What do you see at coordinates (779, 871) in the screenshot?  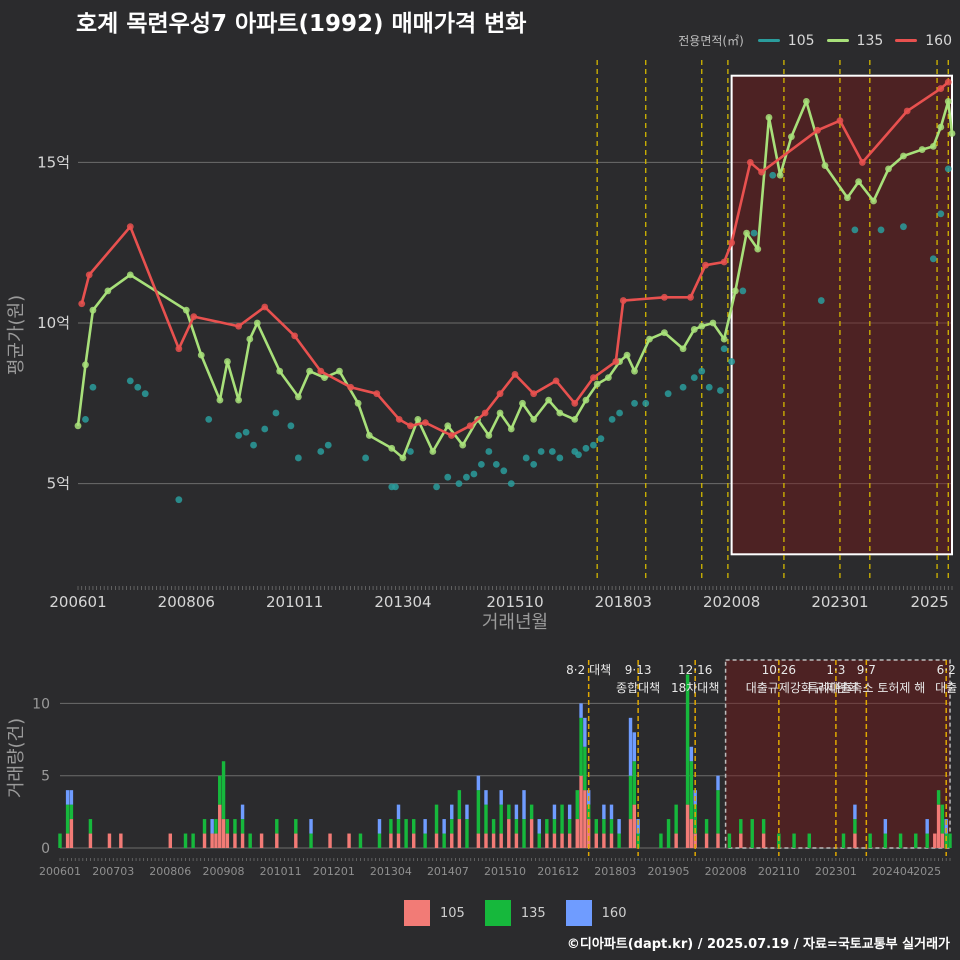 I see `bar-x-tick-label: 202110` at bounding box center [779, 871].